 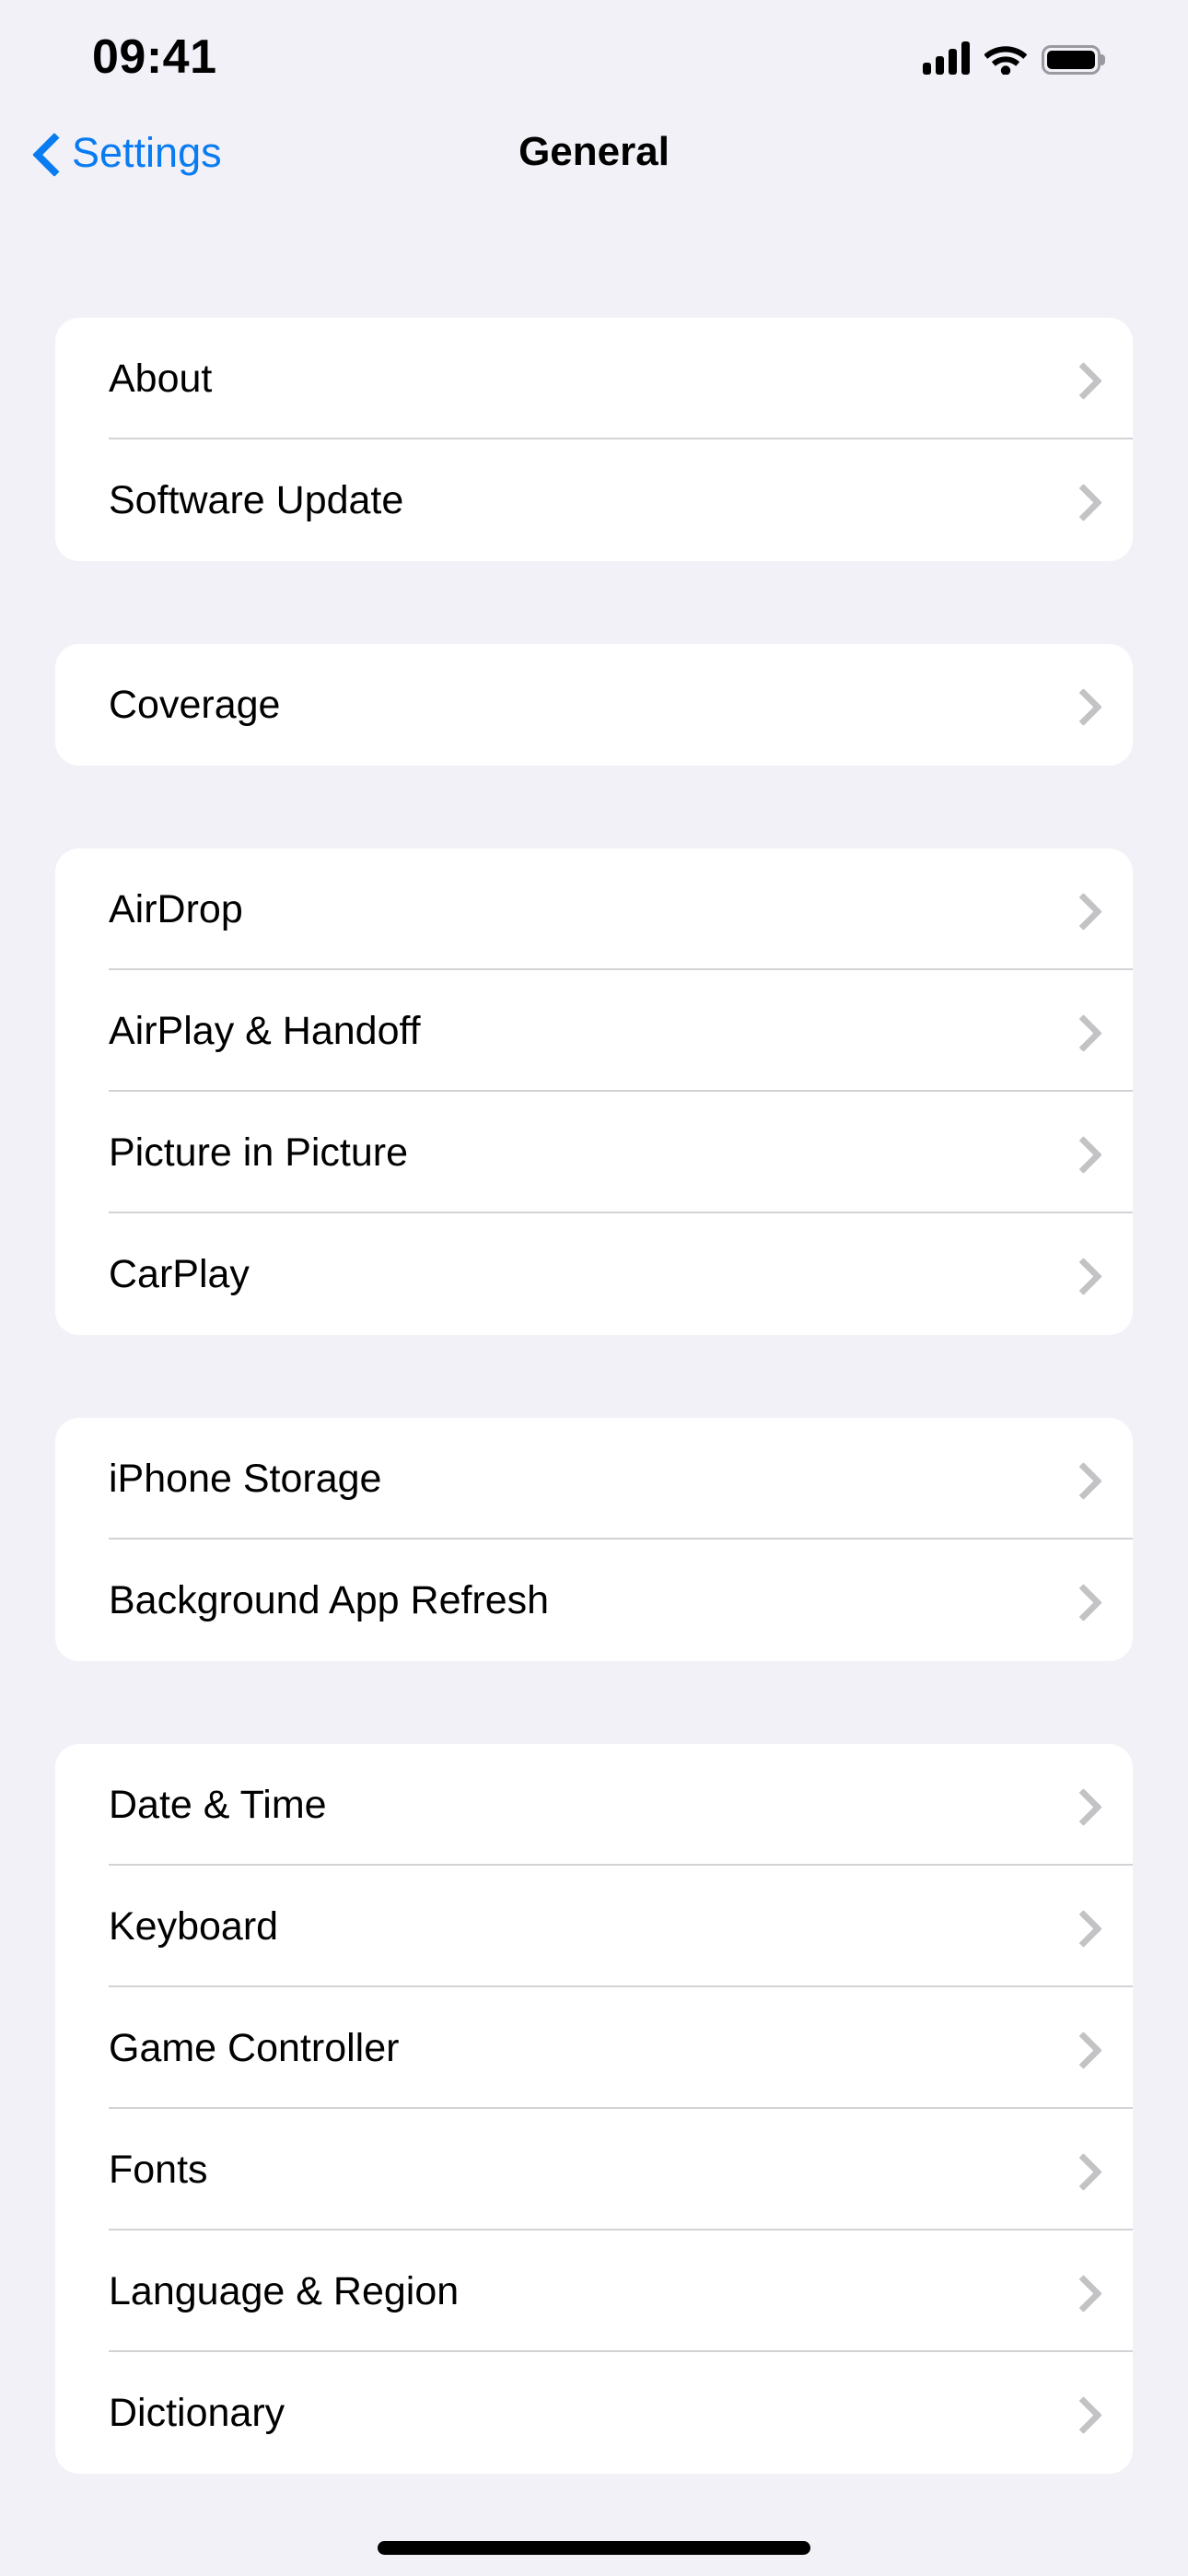 I want to click on navigation-bar: Settings General, so click(x=594, y=152).